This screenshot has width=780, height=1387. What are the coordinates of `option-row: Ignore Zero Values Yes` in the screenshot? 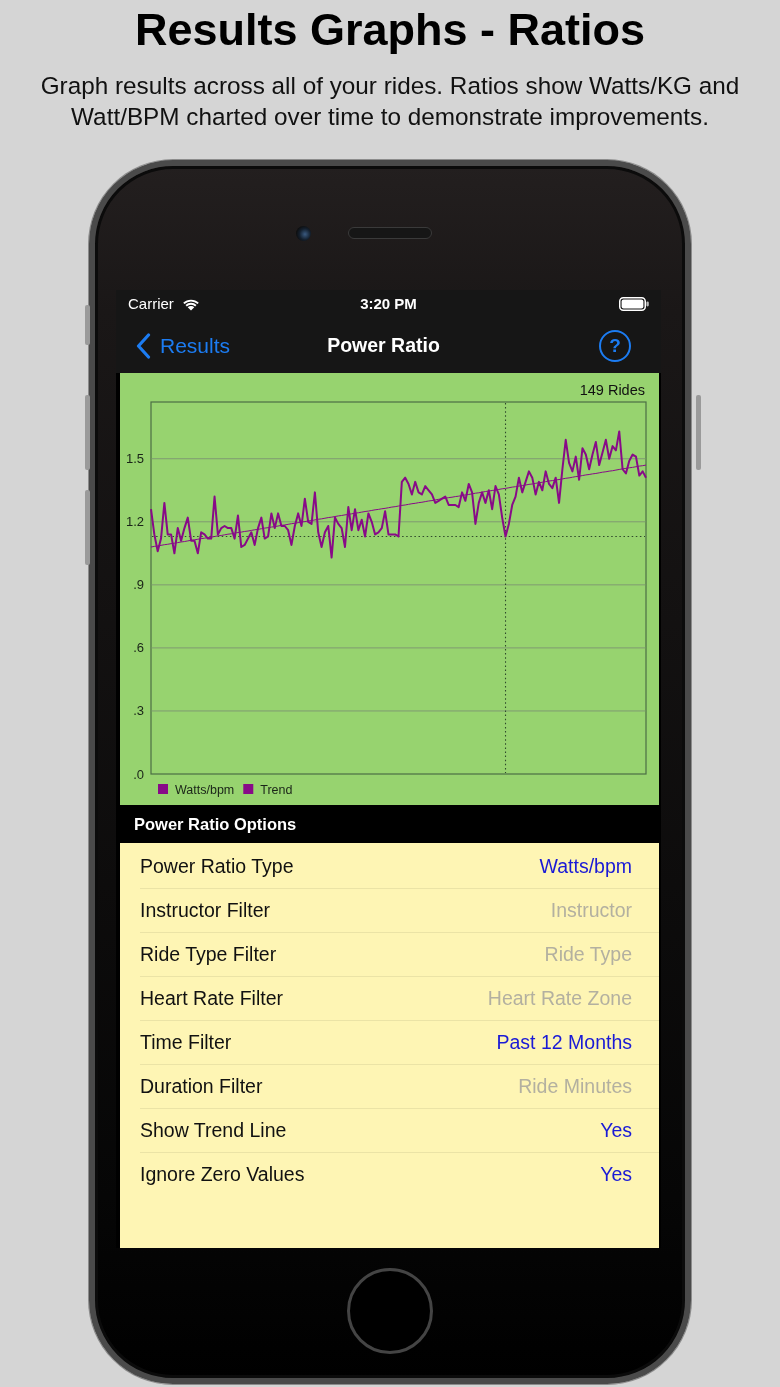 It's located at (399, 1175).